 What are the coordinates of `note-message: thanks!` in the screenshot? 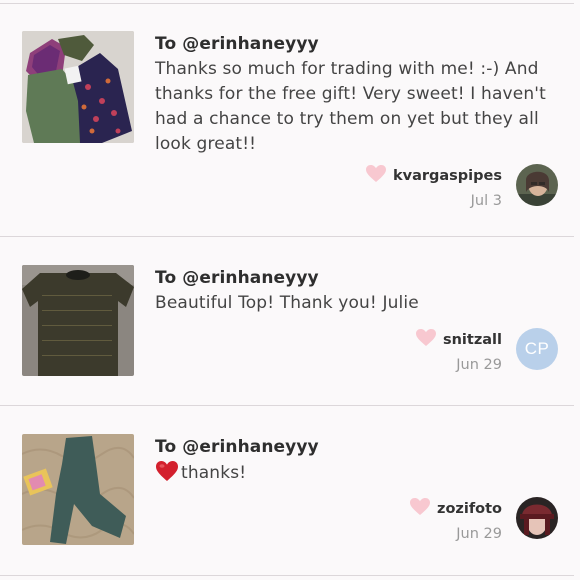 It's located at (355, 475).